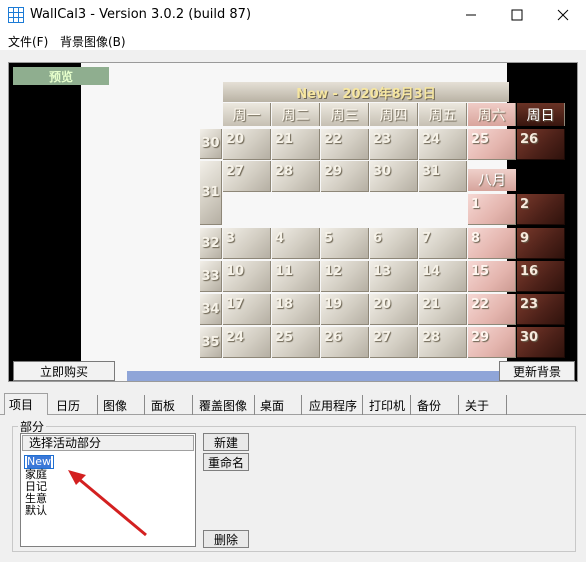 This screenshot has height=562, width=586. What do you see at coordinates (345, 243) in the screenshot?
I see `day-cell: 5` at bounding box center [345, 243].